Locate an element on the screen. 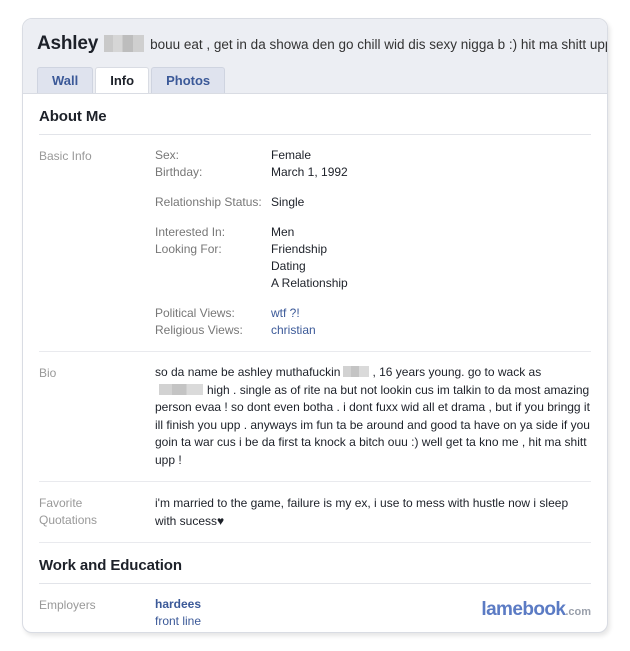 The height and width of the screenshot is (651, 630). section-heading-work-and-education: Work and Education is located at coordinates (315, 563).